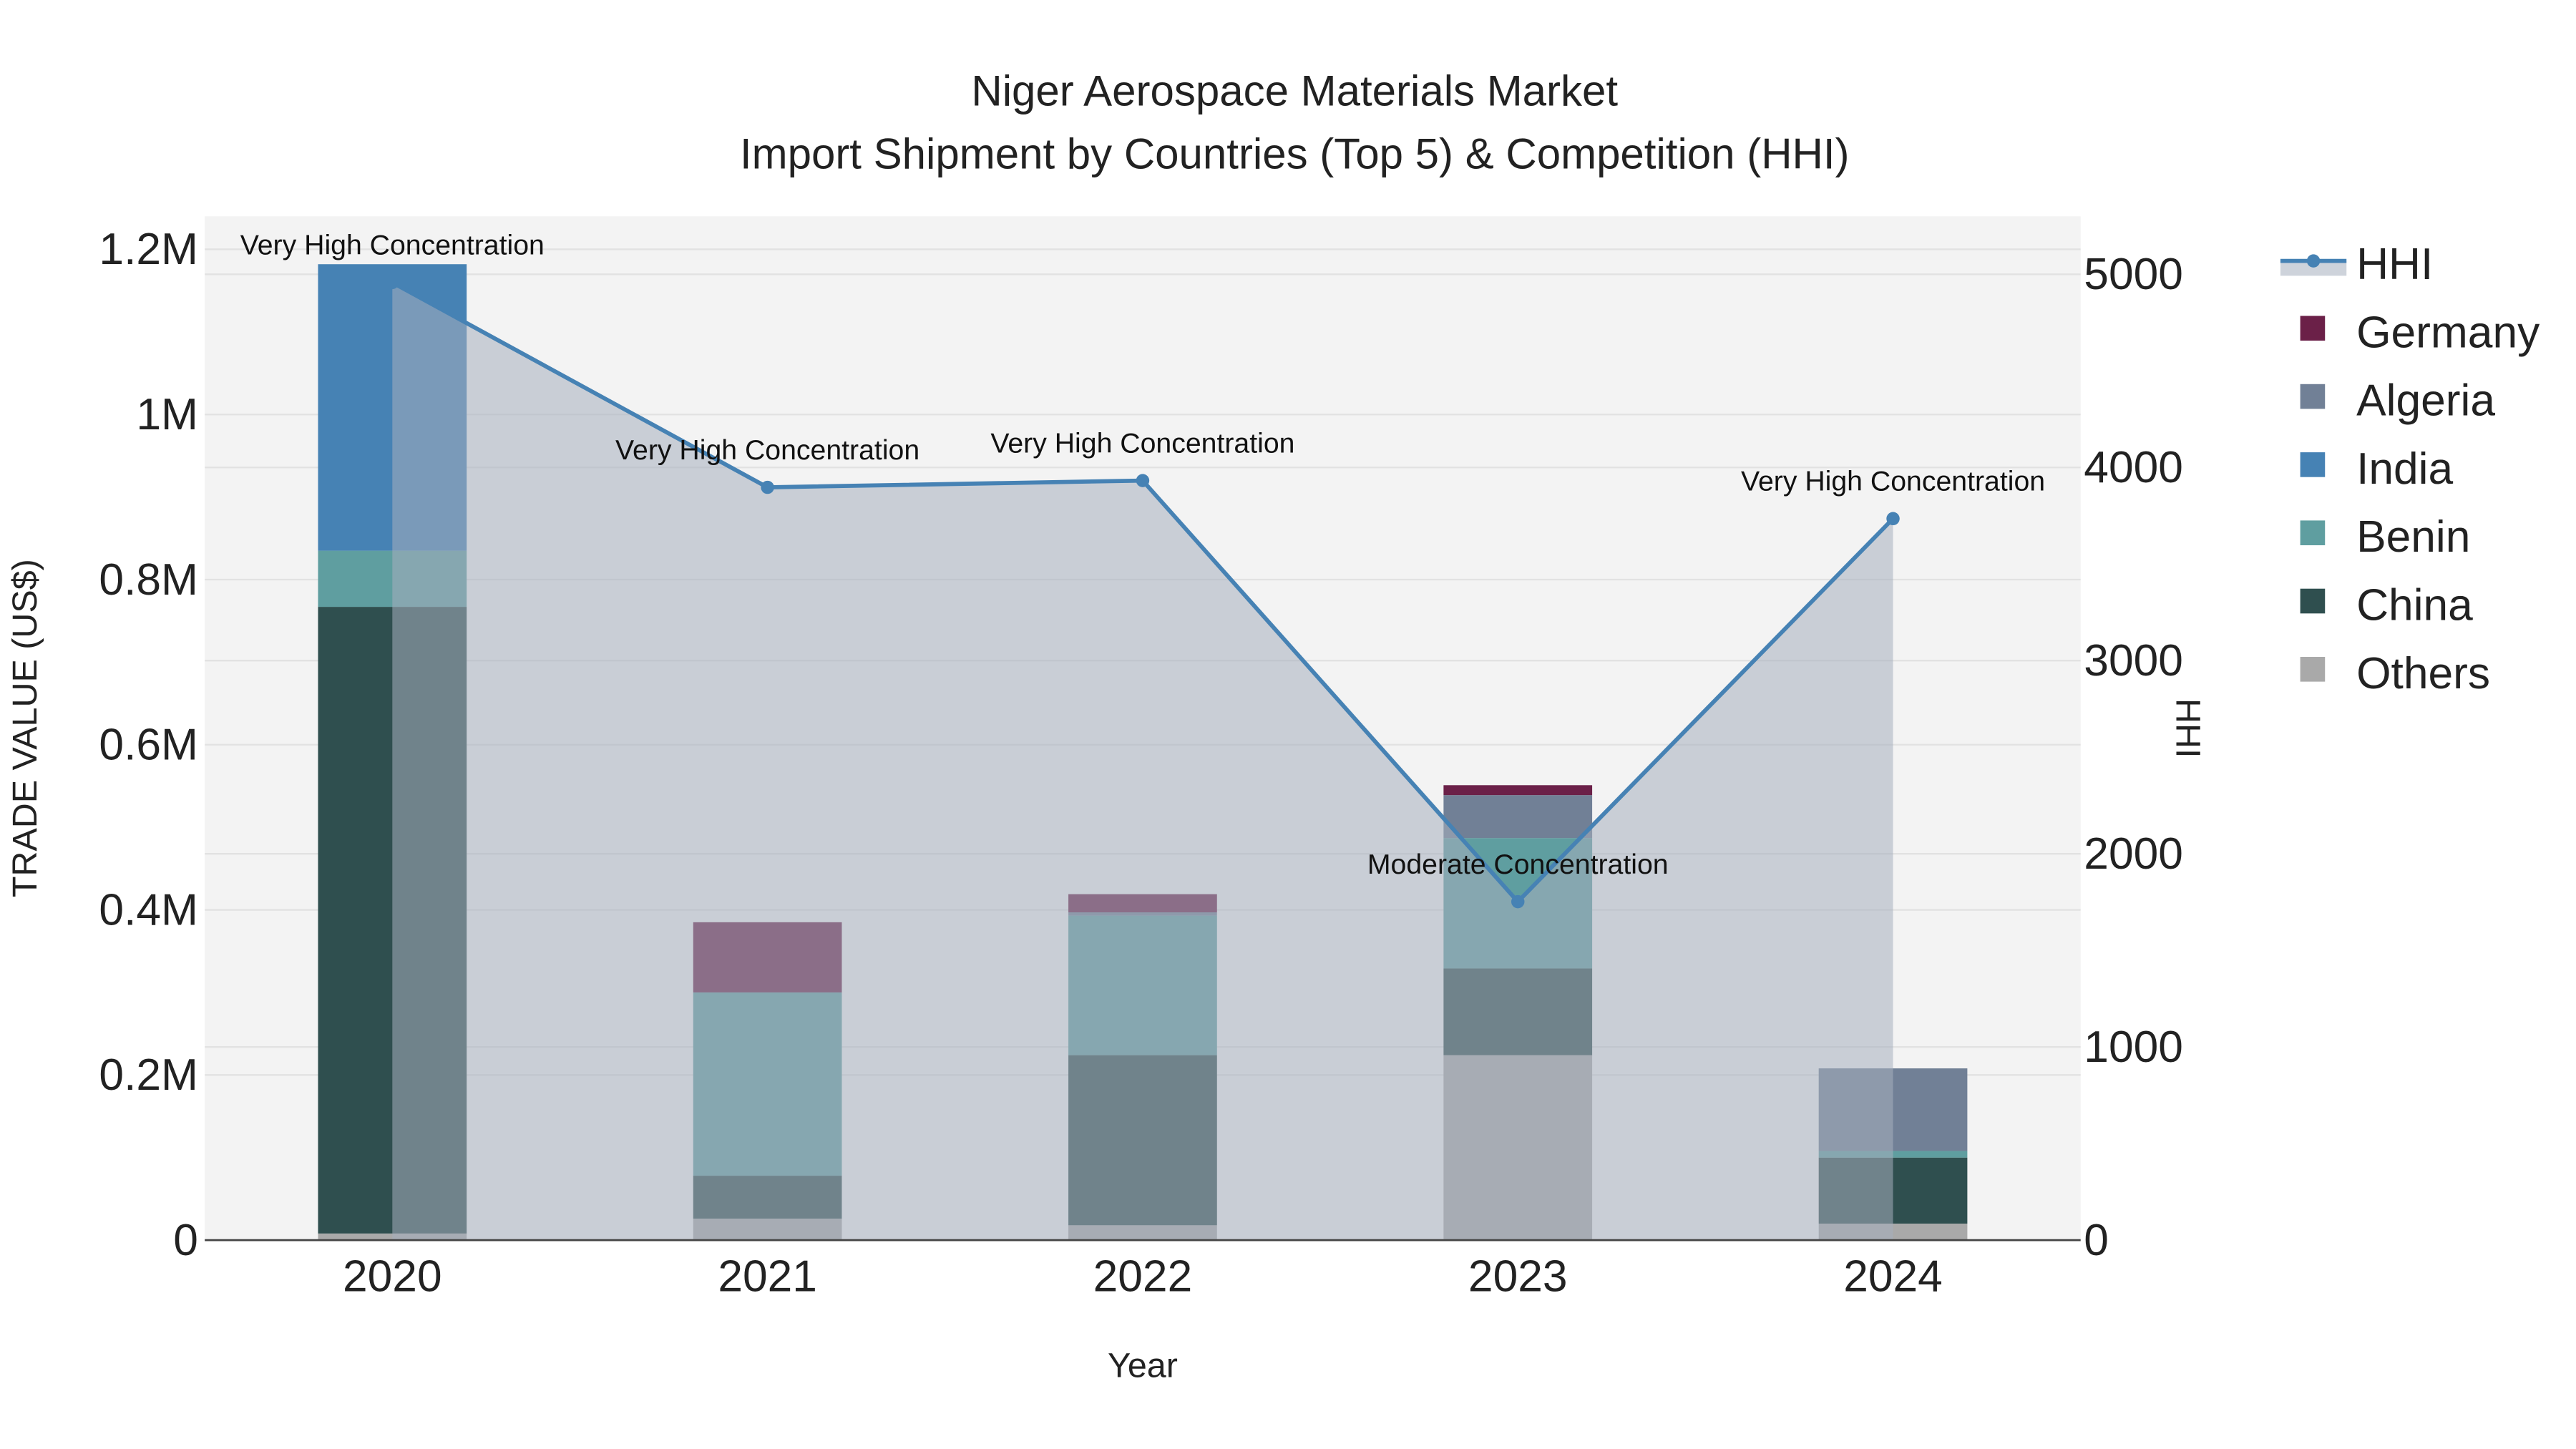  I want to click on legend-swatch-china, so click(2313, 601).